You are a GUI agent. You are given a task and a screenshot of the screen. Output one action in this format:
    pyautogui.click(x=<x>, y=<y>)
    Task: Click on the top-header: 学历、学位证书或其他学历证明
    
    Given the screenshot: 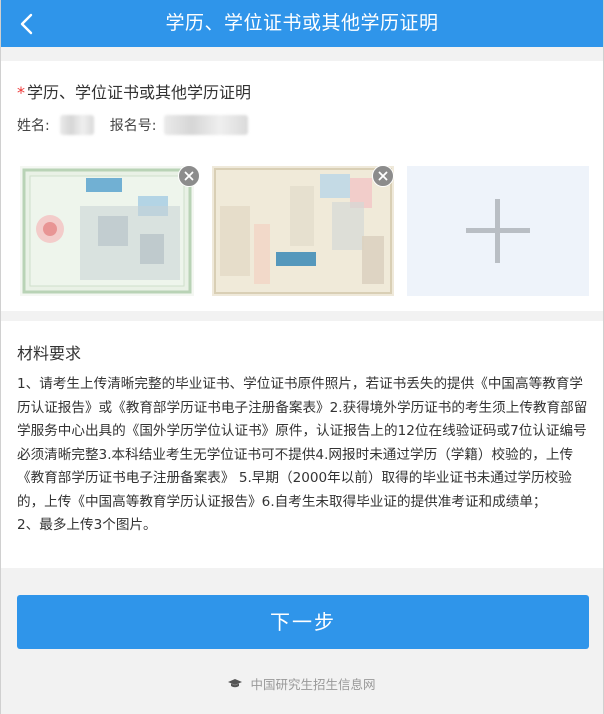 What is the action you would take?
    pyautogui.click(x=302, y=23)
    